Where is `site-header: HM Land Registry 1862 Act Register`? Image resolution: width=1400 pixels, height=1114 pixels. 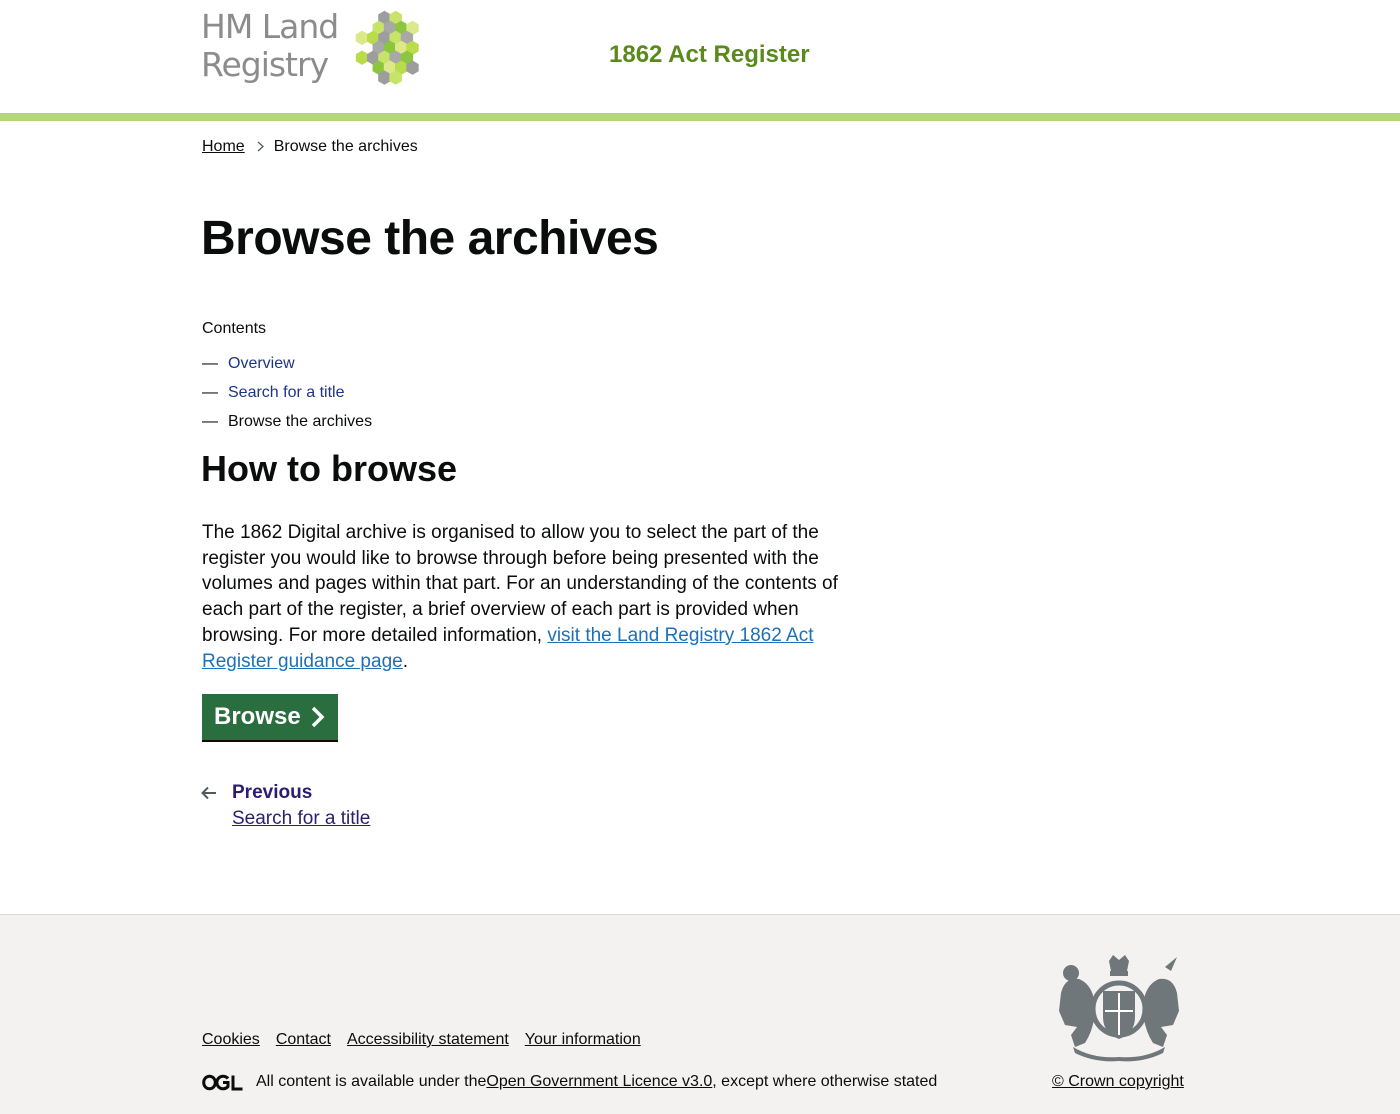
site-header: HM Land Registry 1862 Act Register is located at coordinates (700, 60).